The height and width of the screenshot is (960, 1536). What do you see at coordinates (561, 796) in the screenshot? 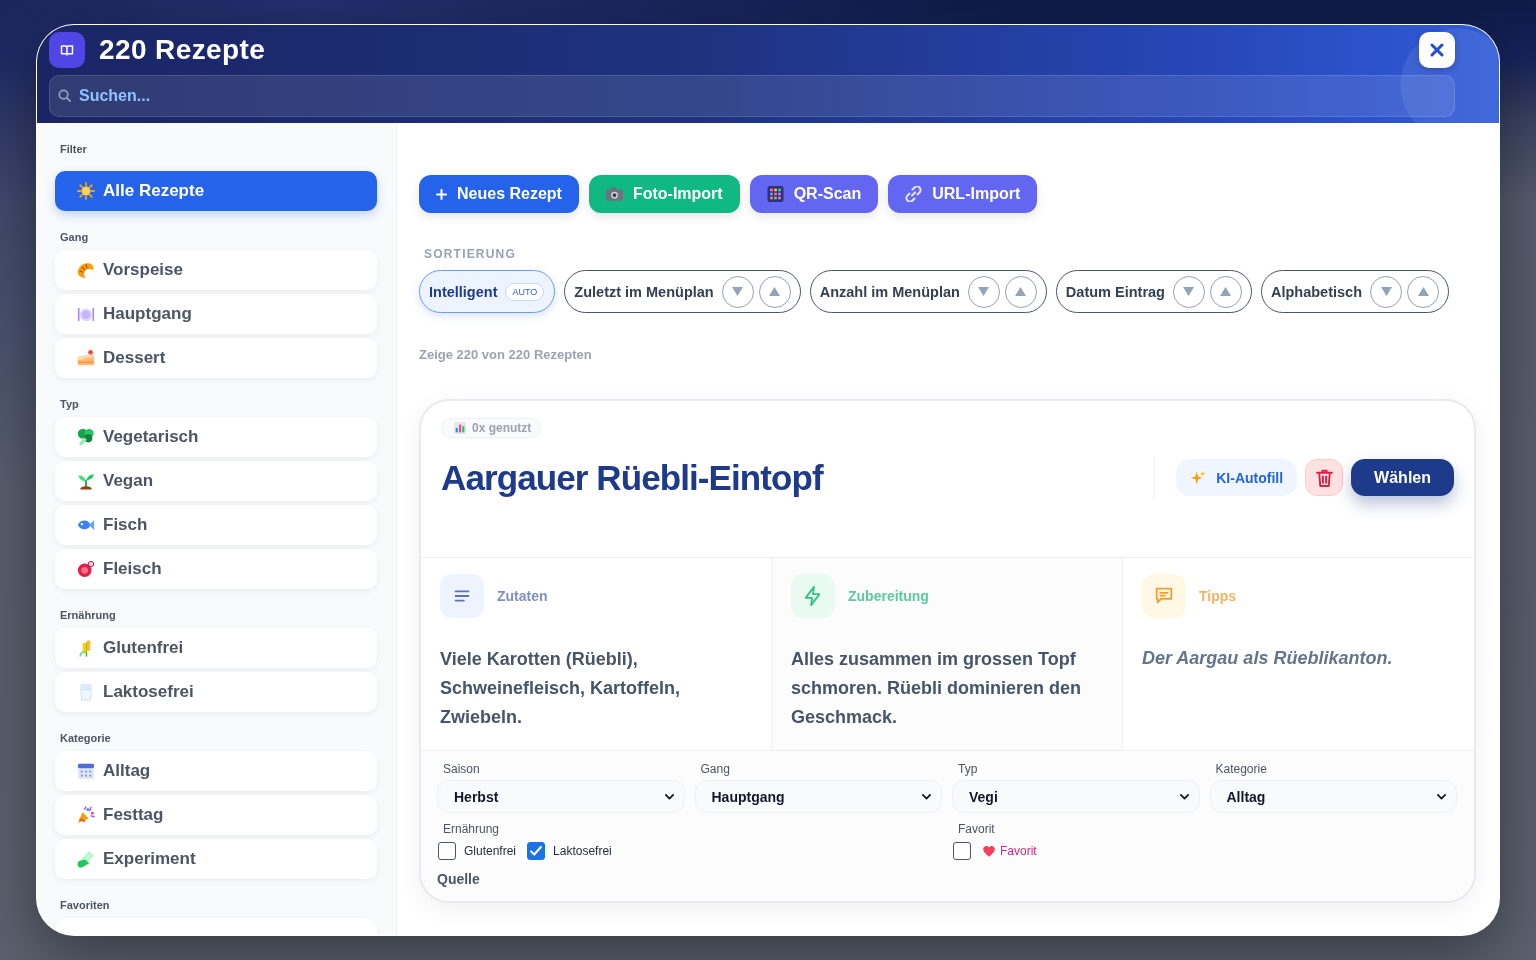
I see `select-field: Herbst` at bounding box center [561, 796].